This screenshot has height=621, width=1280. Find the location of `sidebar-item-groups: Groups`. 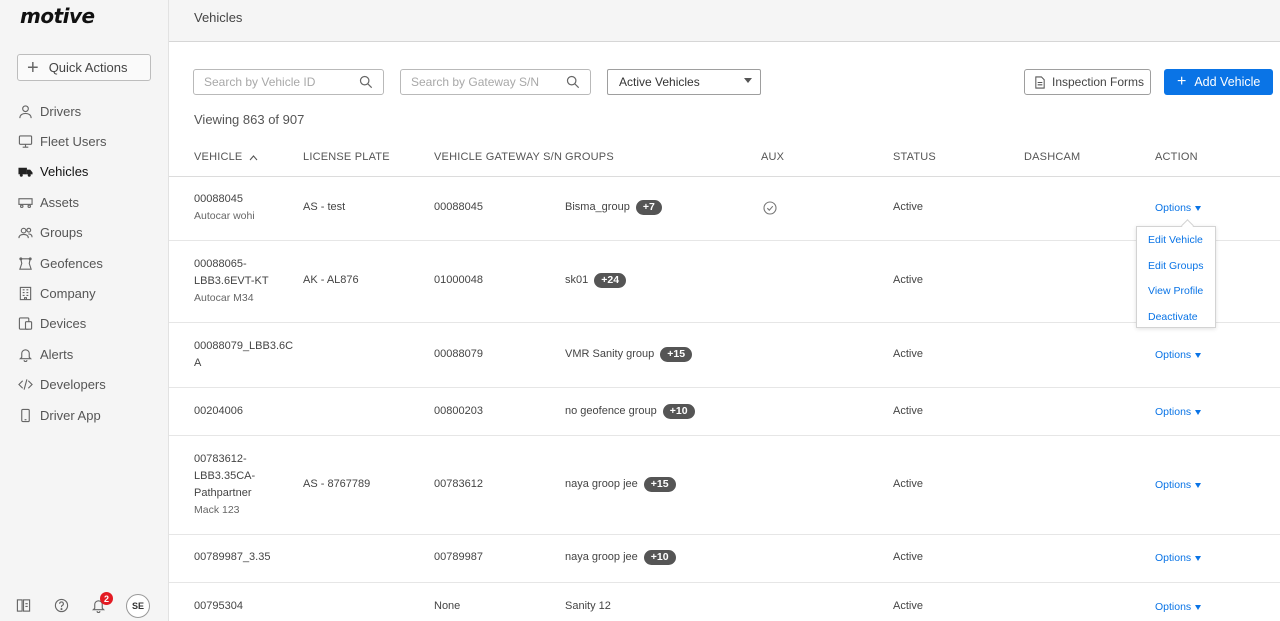

sidebar-item-groups: Groups is located at coordinates (84, 233).